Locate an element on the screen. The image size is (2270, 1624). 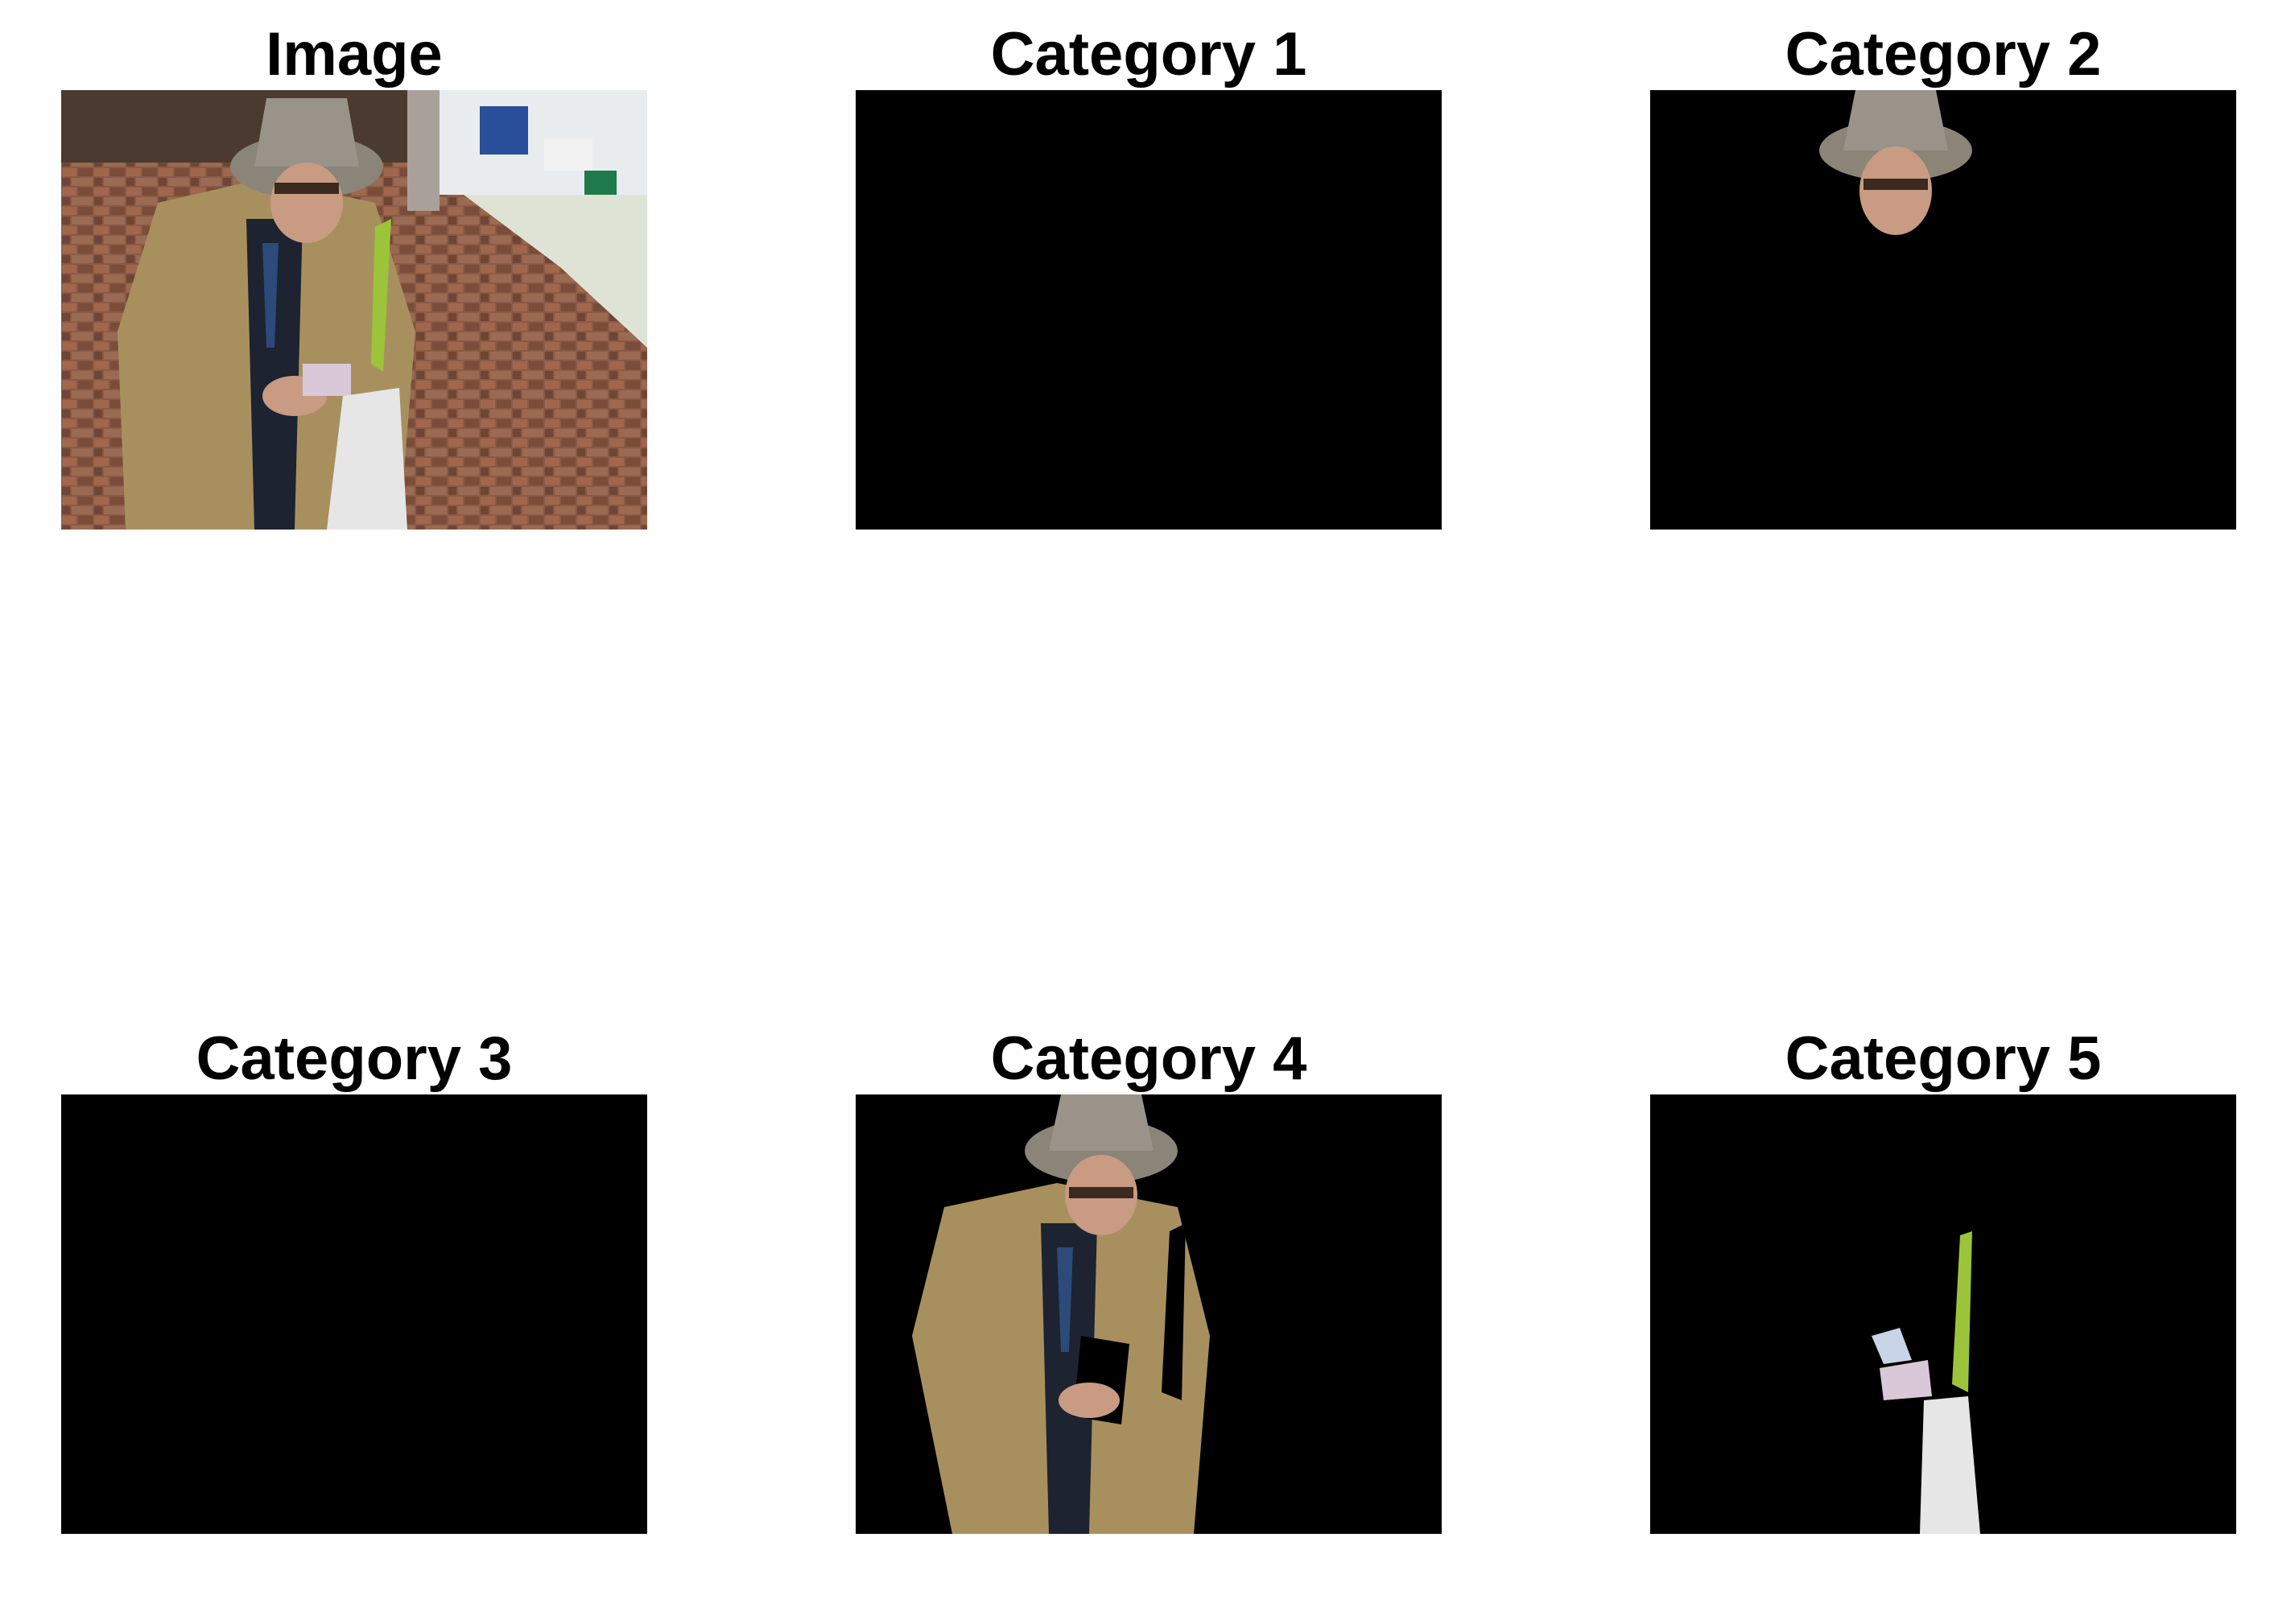
panel-category-1: Category 1 is located at coordinates (1149, 277).